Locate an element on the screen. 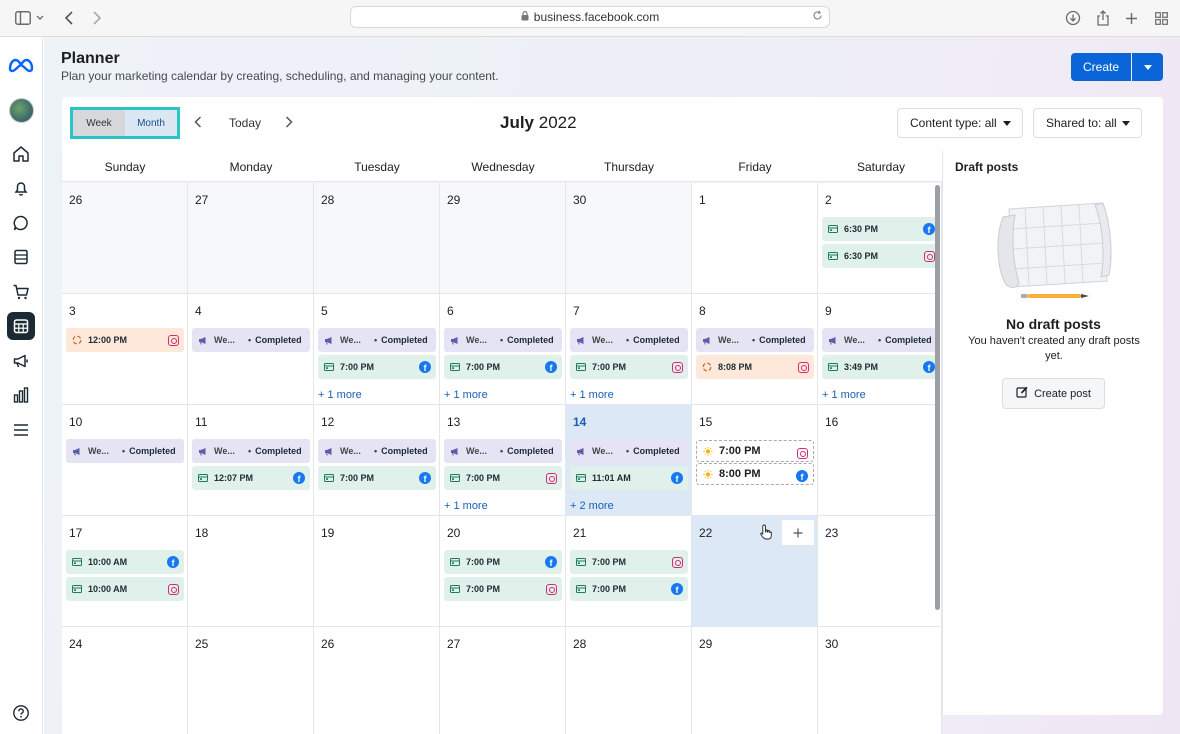  day-cell: 14 We... • Completed 11:01 AM f + 2 more is located at coordinates (629, 460).